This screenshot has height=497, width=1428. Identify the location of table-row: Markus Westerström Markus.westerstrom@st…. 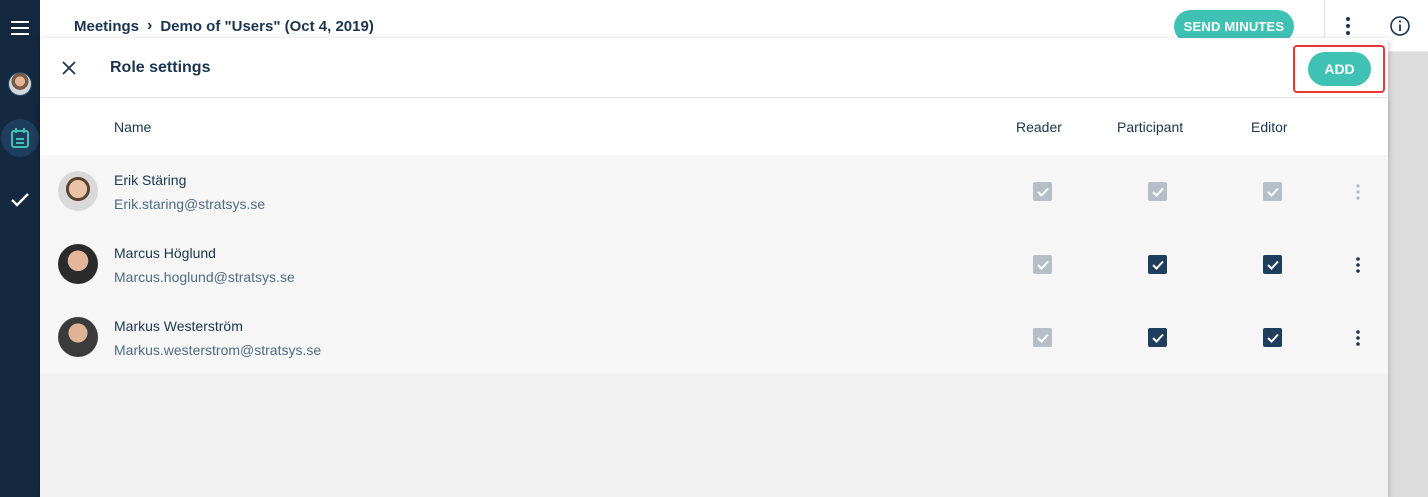
(714, 337).